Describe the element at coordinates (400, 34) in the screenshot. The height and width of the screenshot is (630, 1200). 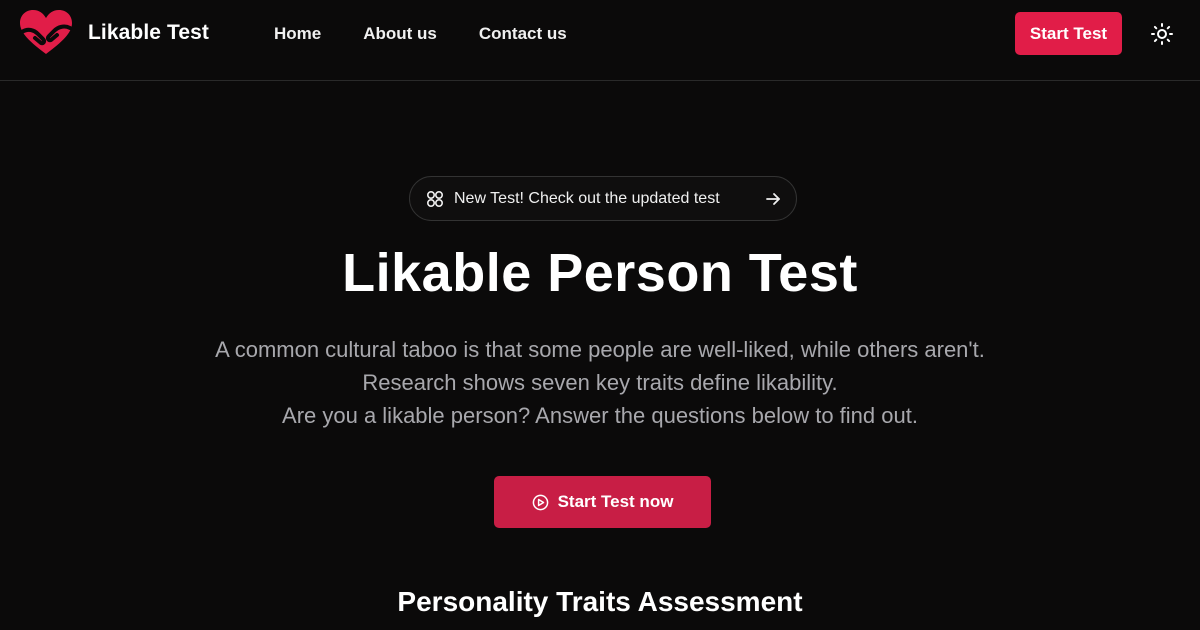
I see `nav-about-link: About us` at that location.